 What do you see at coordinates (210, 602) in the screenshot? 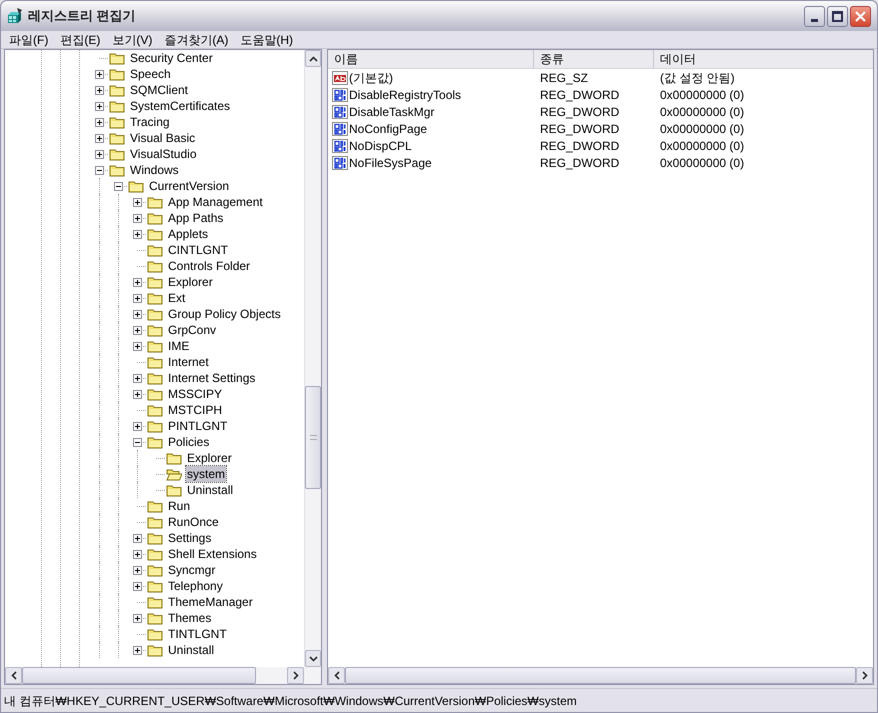
I see `tree-item: ThemeManager` at bounding box center [210, 602].